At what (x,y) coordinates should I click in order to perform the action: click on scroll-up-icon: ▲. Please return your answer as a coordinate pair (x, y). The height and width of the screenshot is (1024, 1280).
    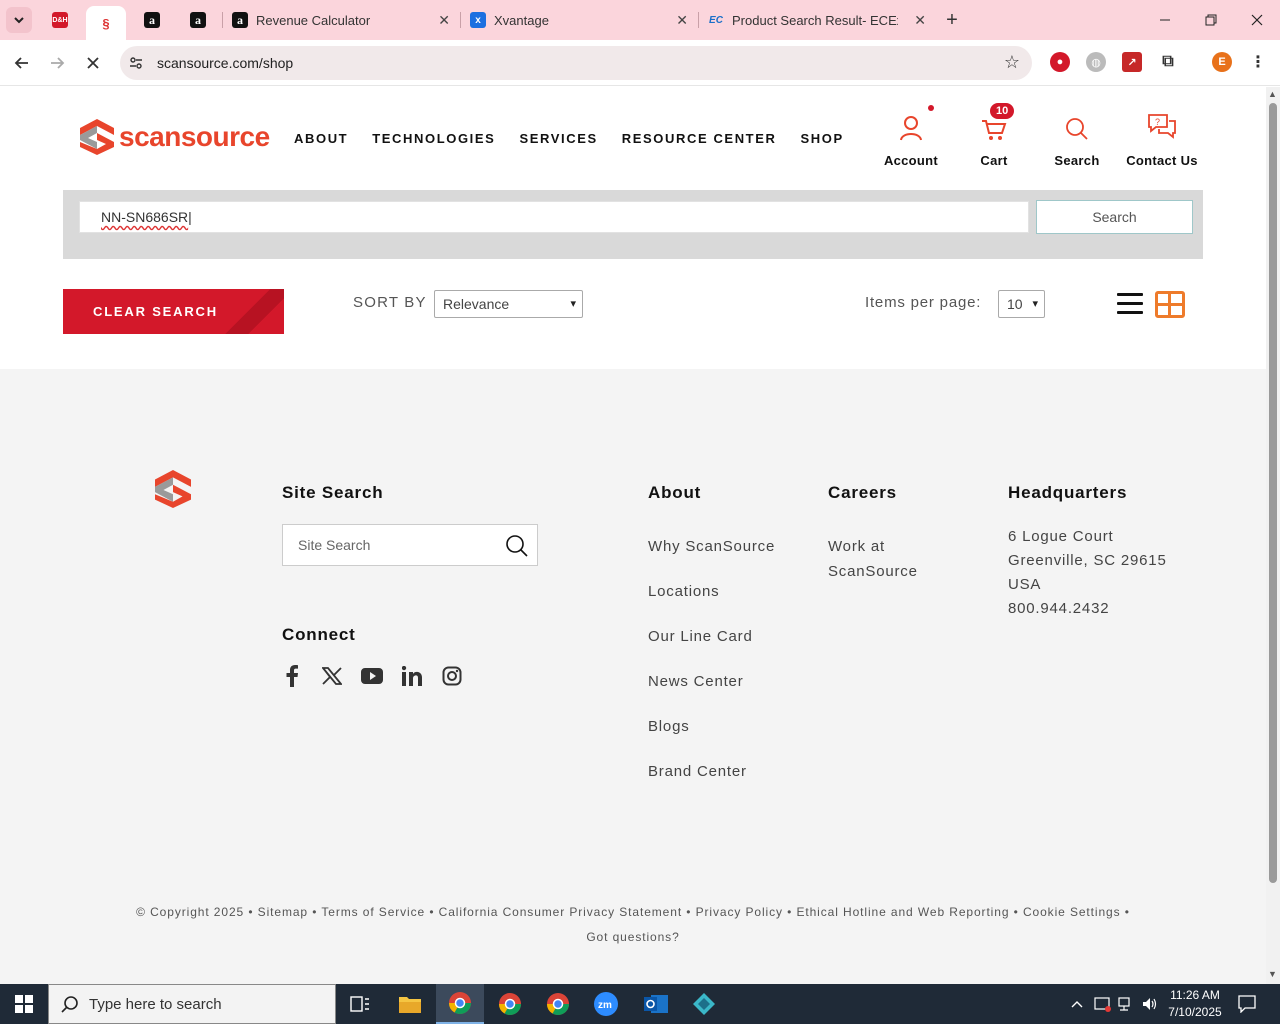
    Looking at the image, I should click on (1272, 94).